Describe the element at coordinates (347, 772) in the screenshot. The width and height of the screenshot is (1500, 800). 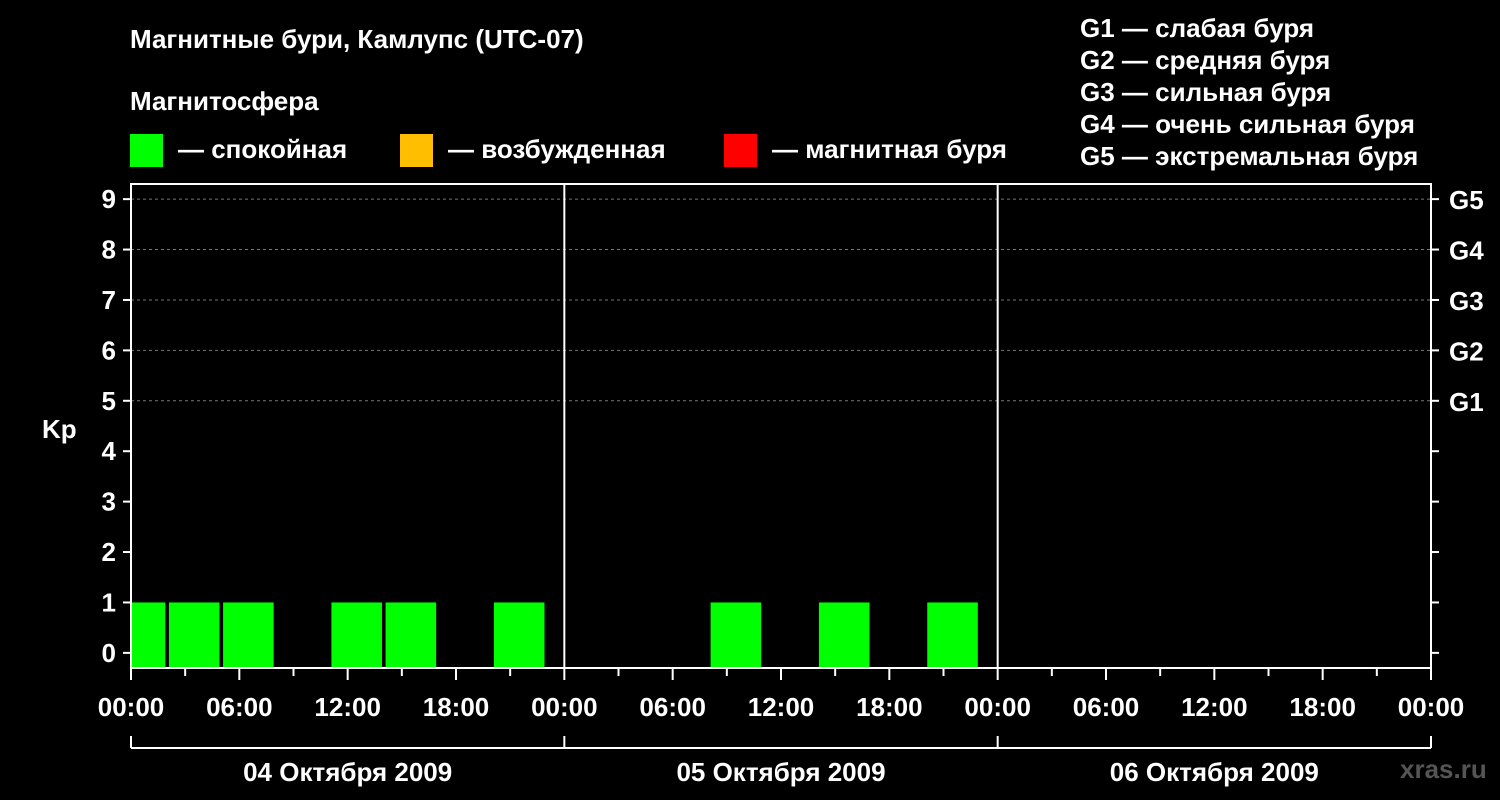
I see `day-label: 04 Октября 2009` at that location.